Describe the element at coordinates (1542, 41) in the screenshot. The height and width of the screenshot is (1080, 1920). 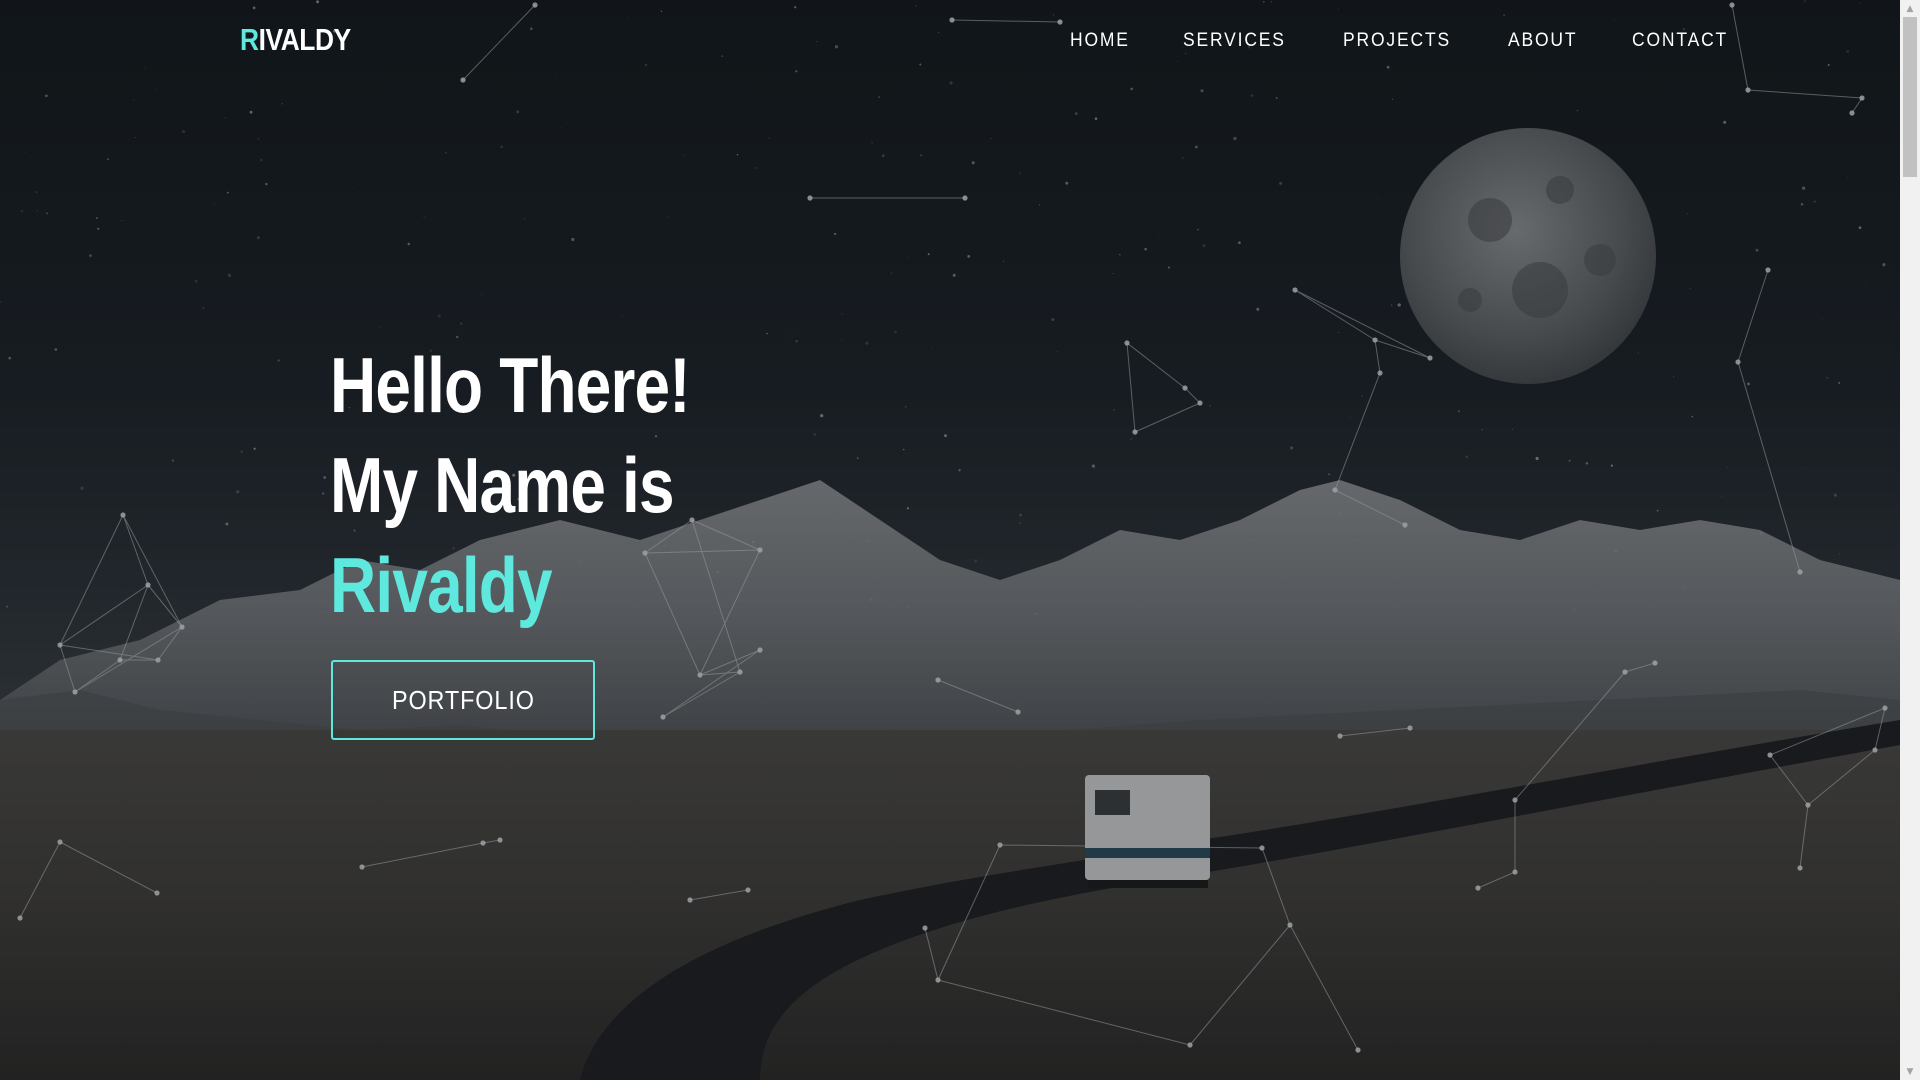
I see `nav-about: ABOUT` at that location.